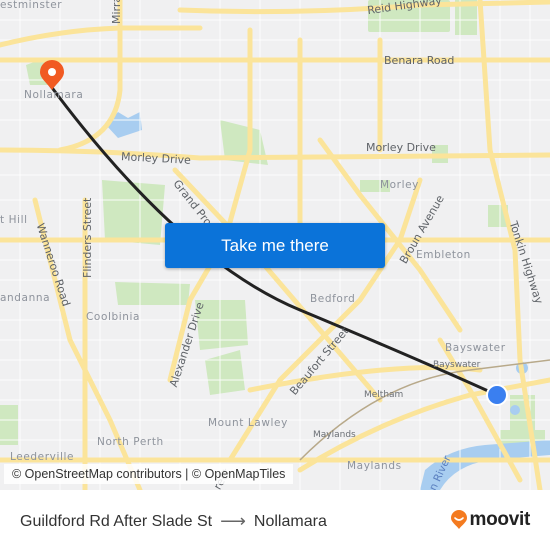 The width and height of the screenshot is (550, 550). What do you see at coordinates (374, 466) in the screenshot?
I see `label-maylands-suburb: Maylands` at bounding box center [374, 466].